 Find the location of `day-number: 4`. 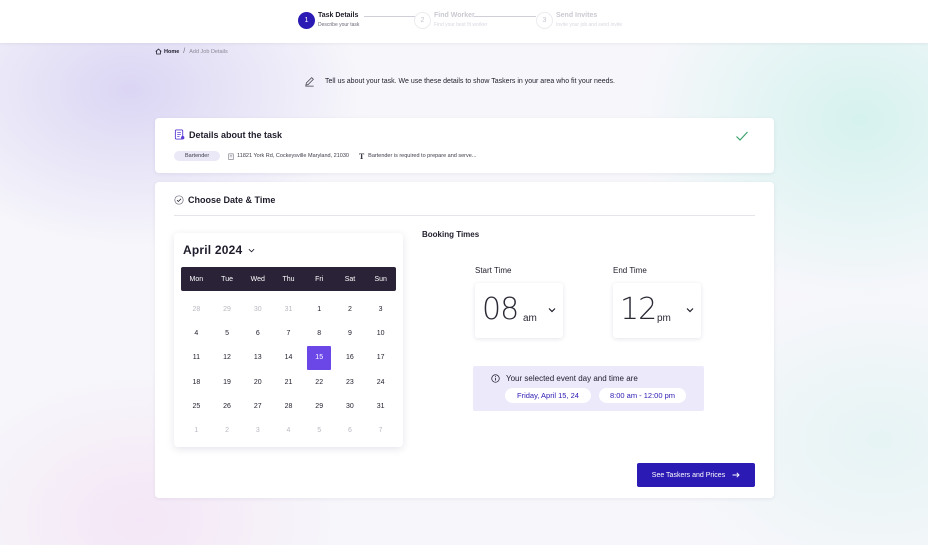

day-number: 4 is located at coordinates (196, 333).